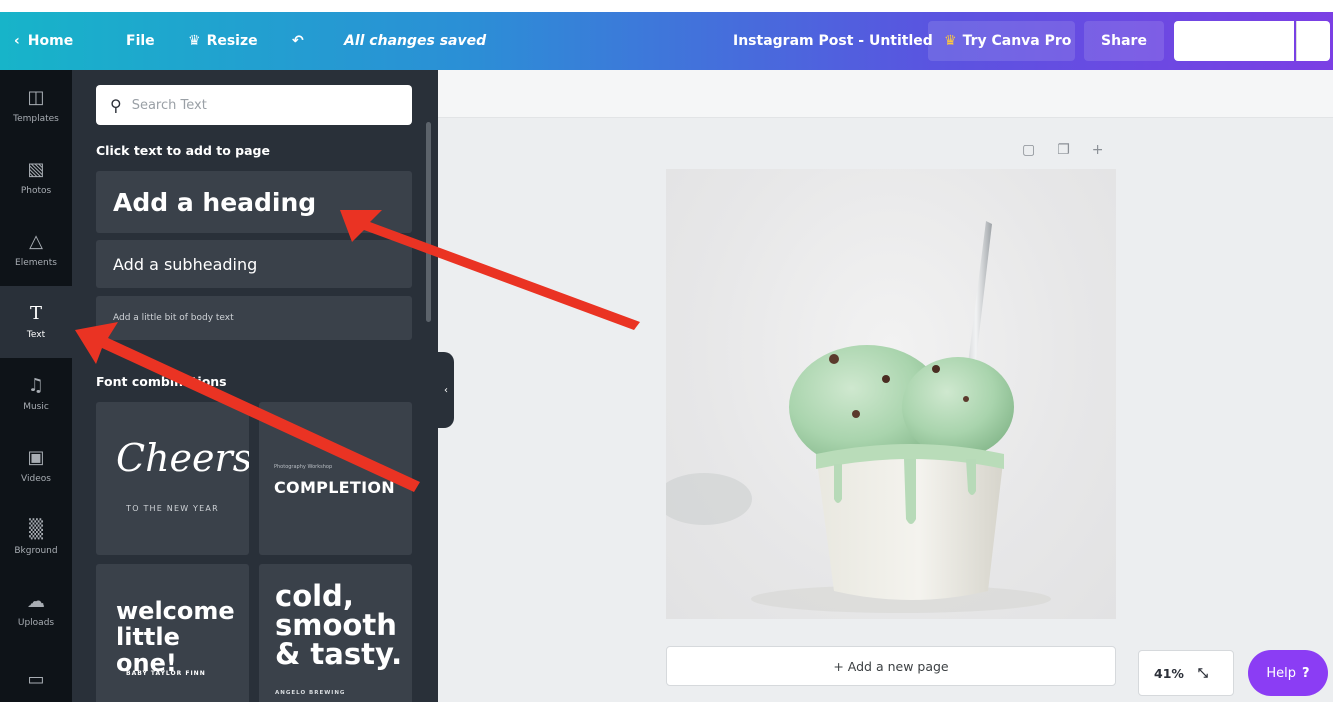  What do you see at coordinates (254, 202) in the screenshot?
I see `add-heading-button: Add a heading` at bounding box center [254, 202].